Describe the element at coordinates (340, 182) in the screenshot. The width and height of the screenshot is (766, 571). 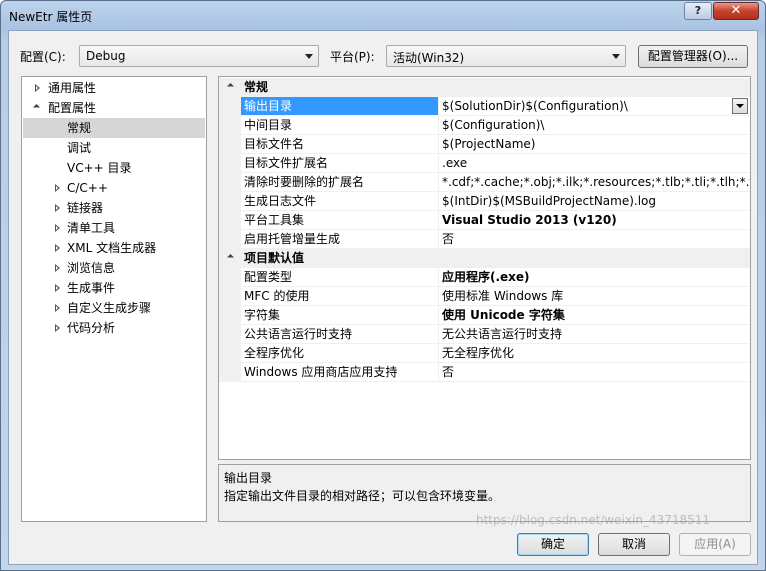
I see `property-name: 清除时要删除的扩展名` at that location.